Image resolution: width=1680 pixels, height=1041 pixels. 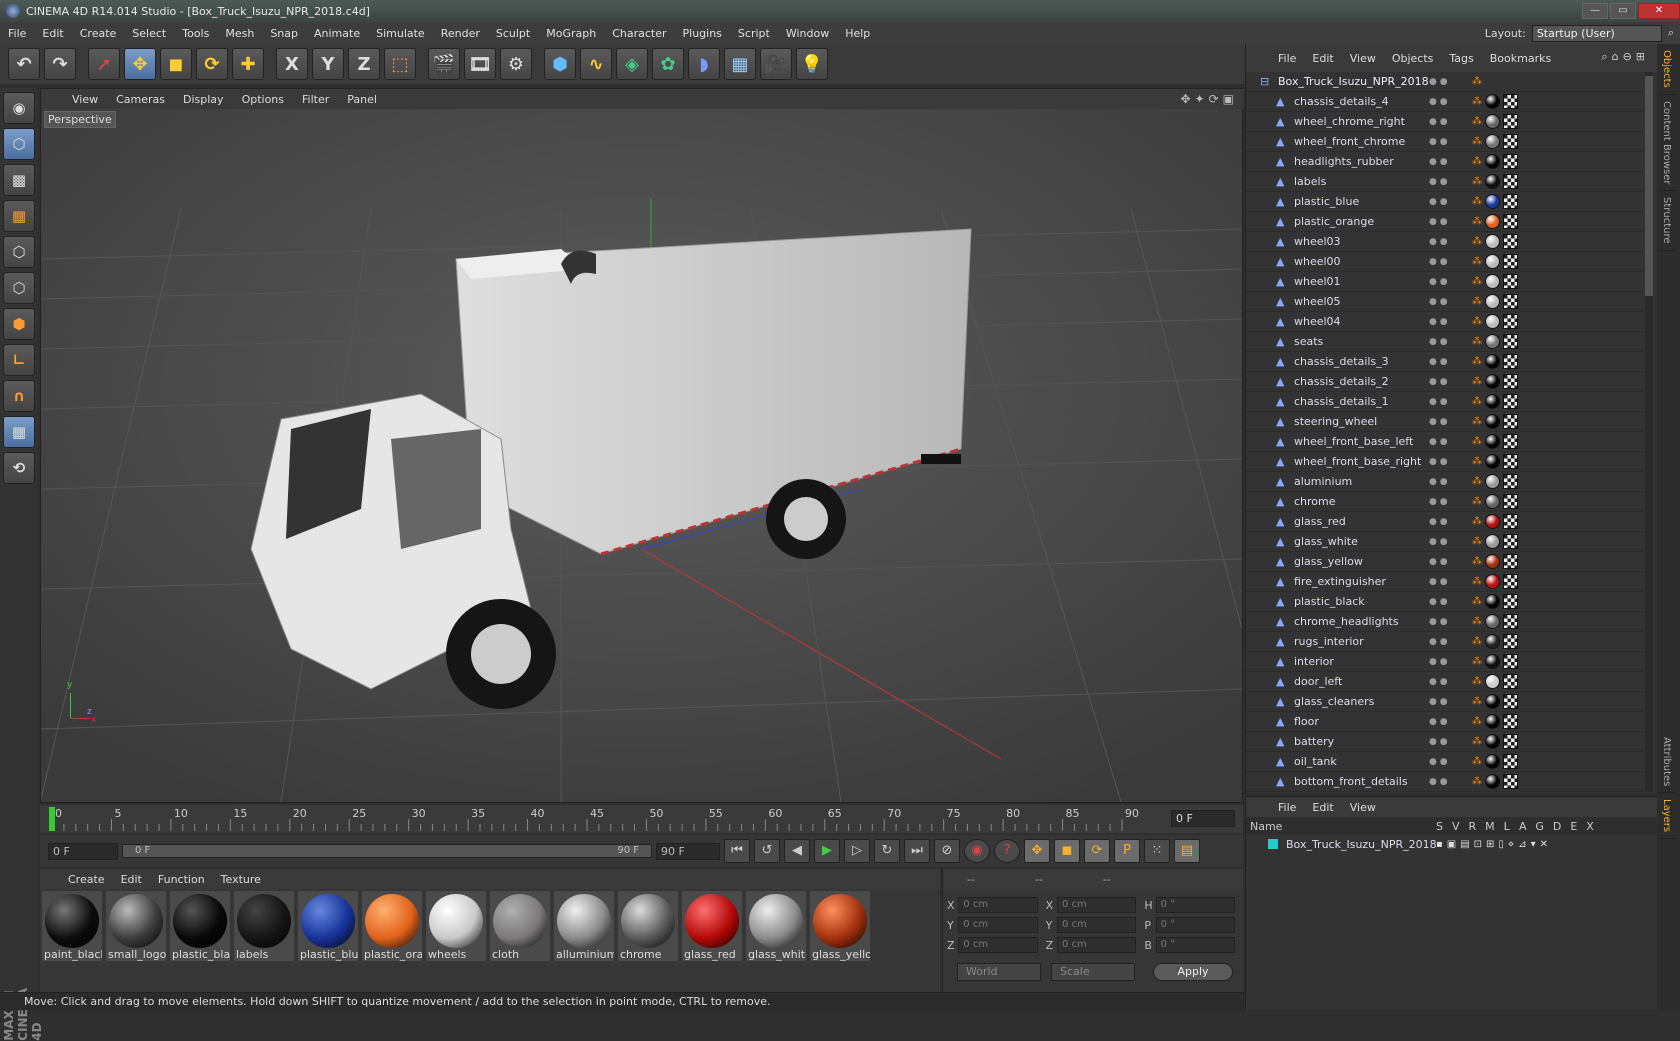 I want to click on object-row: ▲ plastic_blue ● ● ⁂, so click(x=1446, y=202).